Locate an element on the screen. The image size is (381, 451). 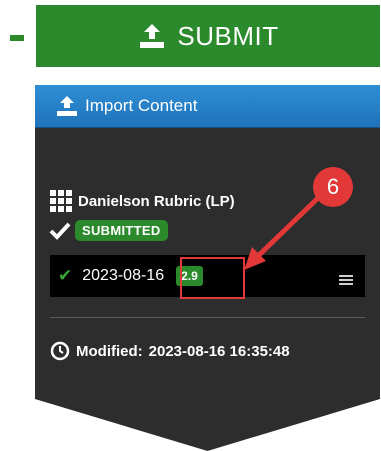
hamburger-icon is located at coordinates (346, 281).